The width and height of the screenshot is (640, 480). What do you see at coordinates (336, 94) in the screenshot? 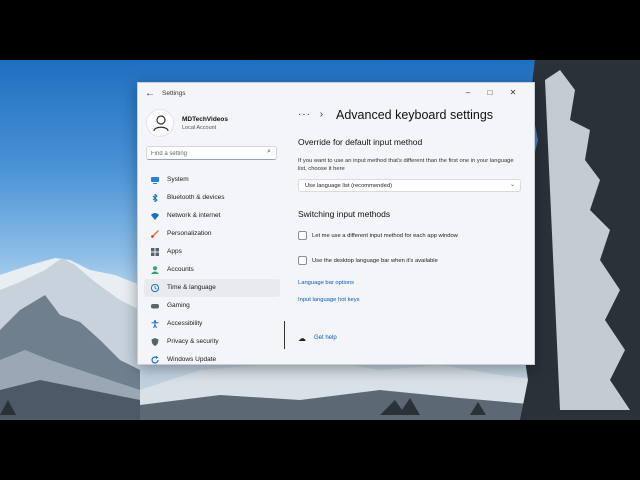
I see `title-bar: ← Settings – □ ✕` at bounding box center [336, 94].